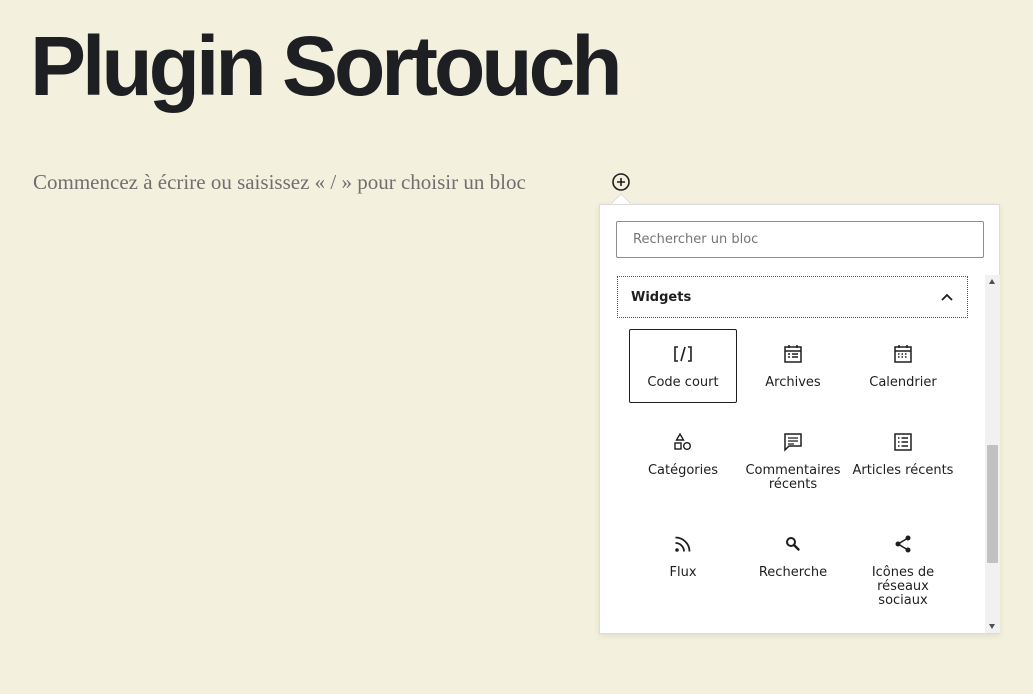 This screenshot has width=1033, height=694. I want to click on block-search-input, so click(800, 239).